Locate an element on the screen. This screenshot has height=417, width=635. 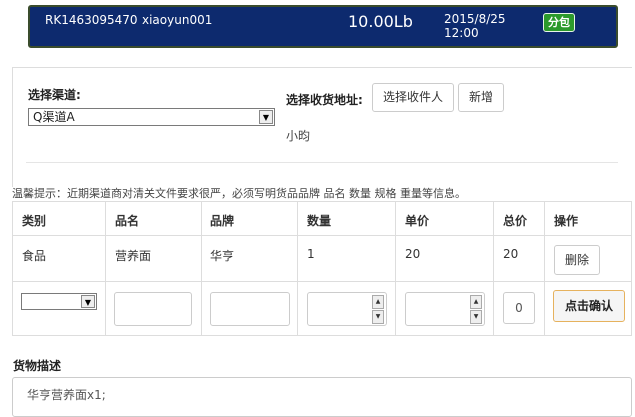
confirm-button: 点击确认 is located at coordinates (589, 306).